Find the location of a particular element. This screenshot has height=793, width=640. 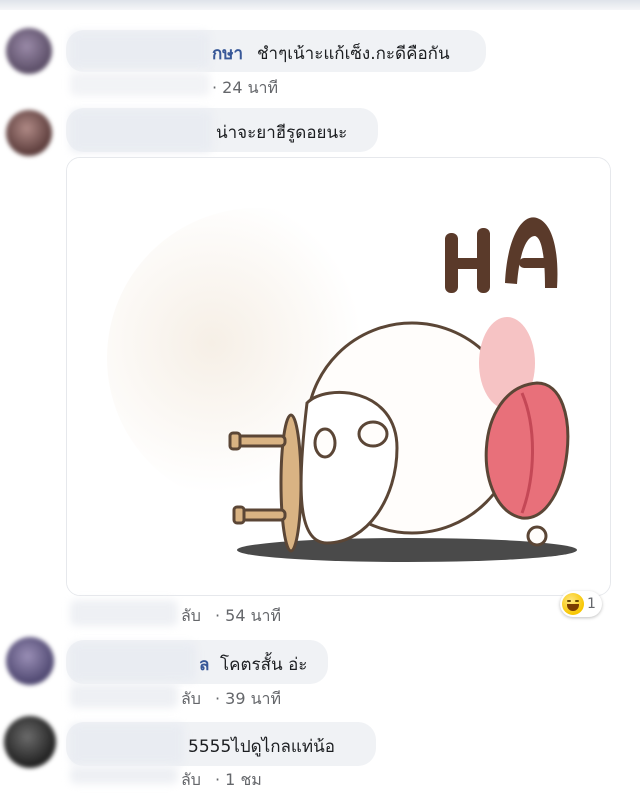

comment-time: · 39 นาที is located at coordinates (248, 699).